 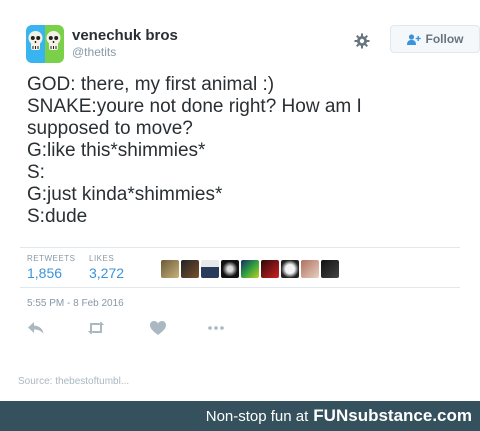 What do you see at coordinates (413, 39) in the screenshot?
I see `add-user-icon` at bounding box center [413, 39].